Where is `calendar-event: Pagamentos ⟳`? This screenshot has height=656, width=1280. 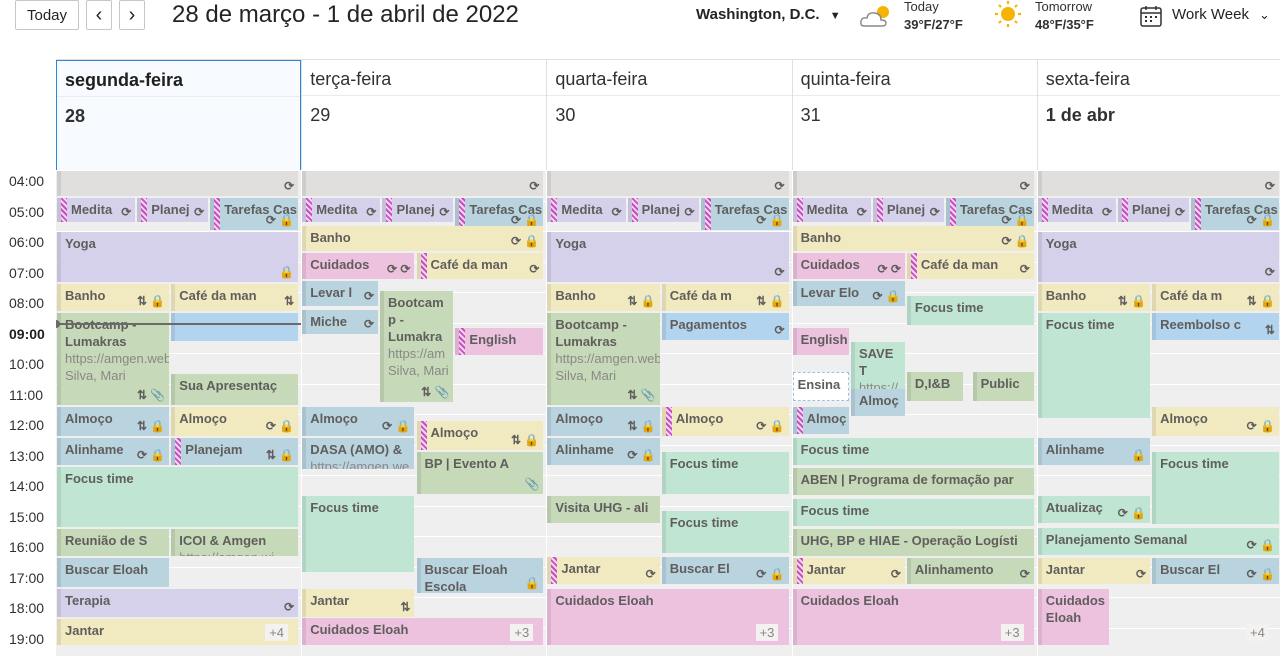 calendar-event: Pagamentos ⟳ is located at coordinates (725, 326).